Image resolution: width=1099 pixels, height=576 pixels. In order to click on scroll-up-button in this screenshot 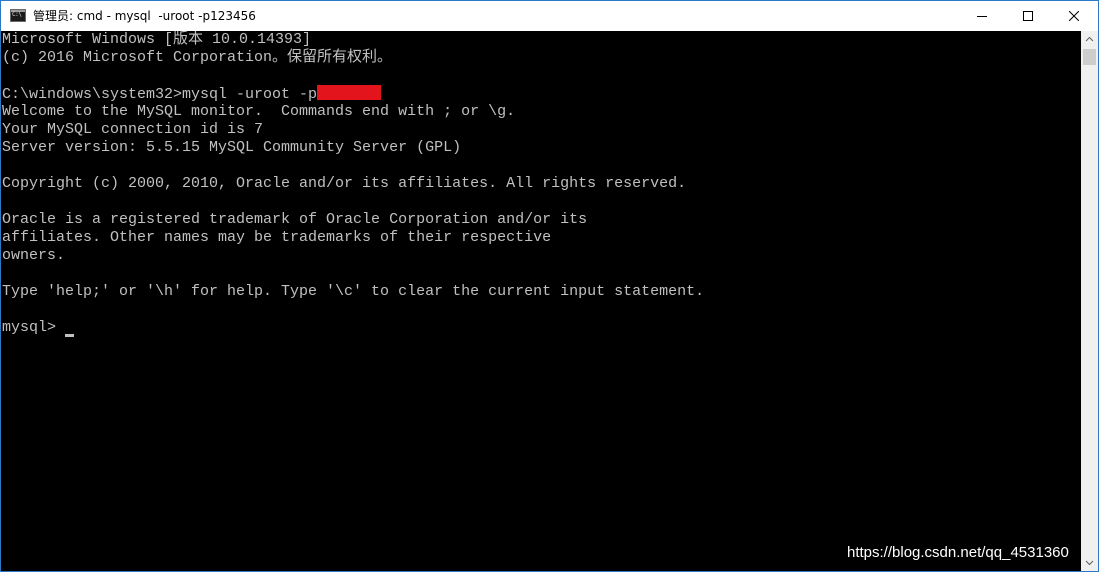, I will do `click(1089, 39)`.